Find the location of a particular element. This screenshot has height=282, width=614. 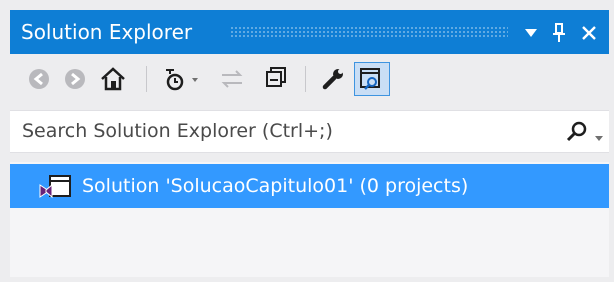

preview-selected-icon is located at coordinates (370, 79).